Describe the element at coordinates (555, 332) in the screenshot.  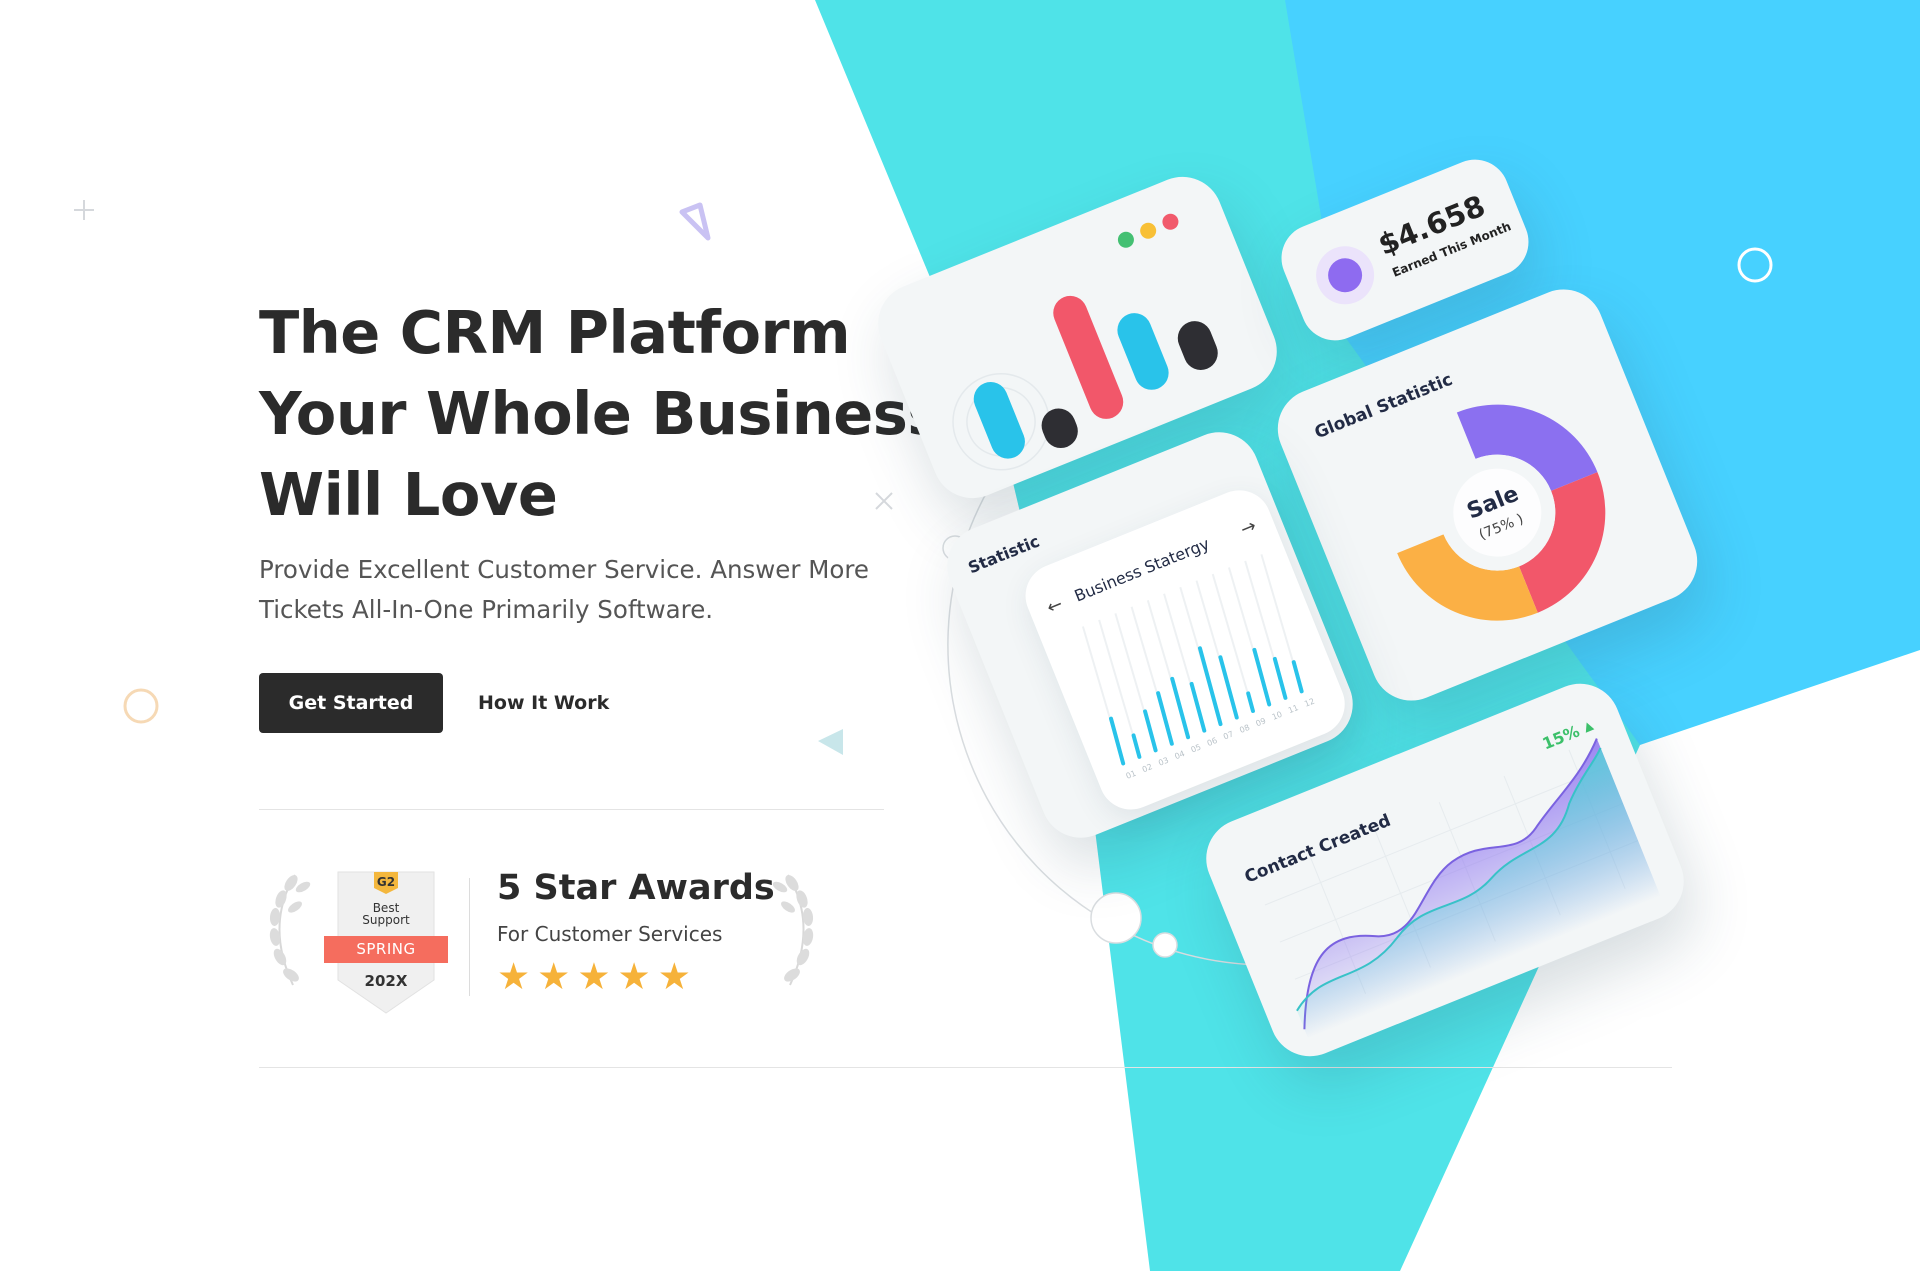
I see `hero-title-line-1: The CRM Platform` at that location.